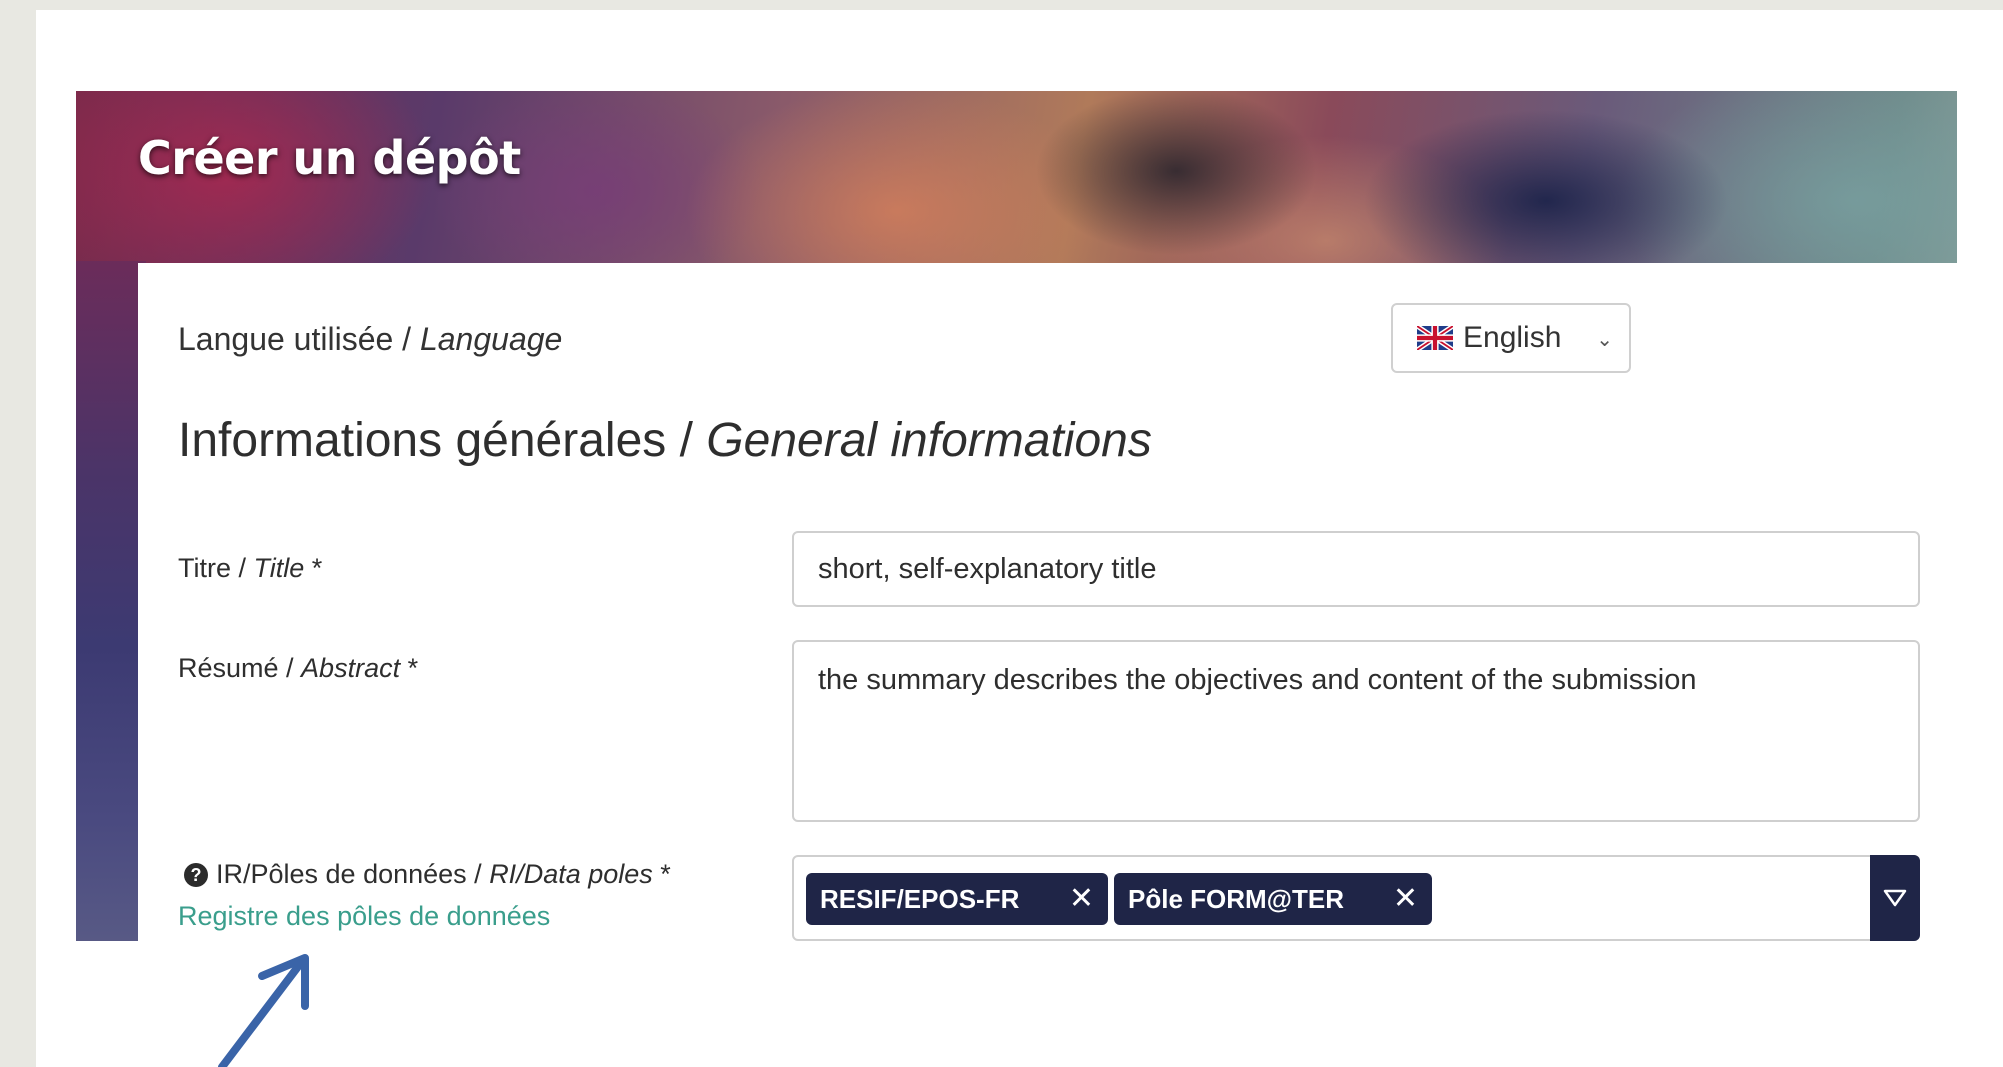 The image size is (2003, 1067). Describe the element at coordinates (370, 339) in the screenshot. I see `language-label: Langue utilisée / Language` at that location.